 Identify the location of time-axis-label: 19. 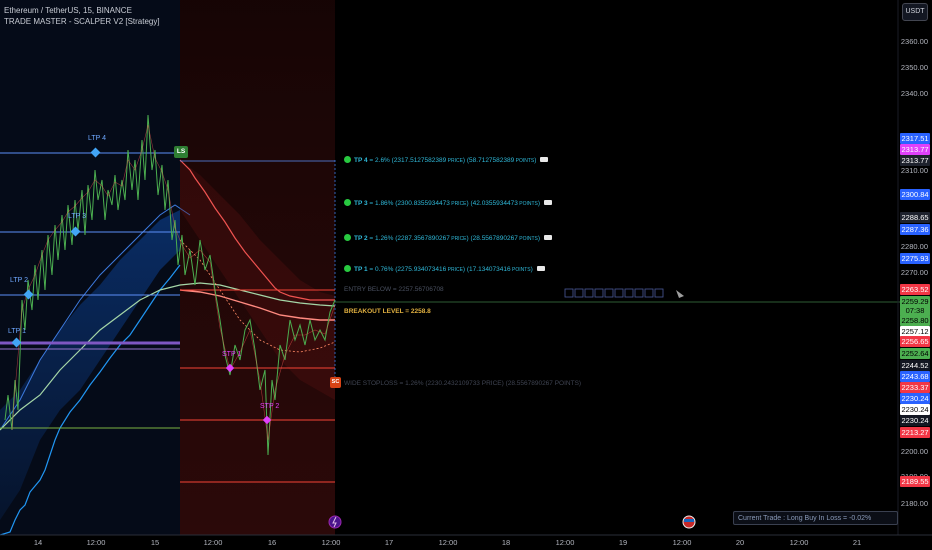
(623, 542).